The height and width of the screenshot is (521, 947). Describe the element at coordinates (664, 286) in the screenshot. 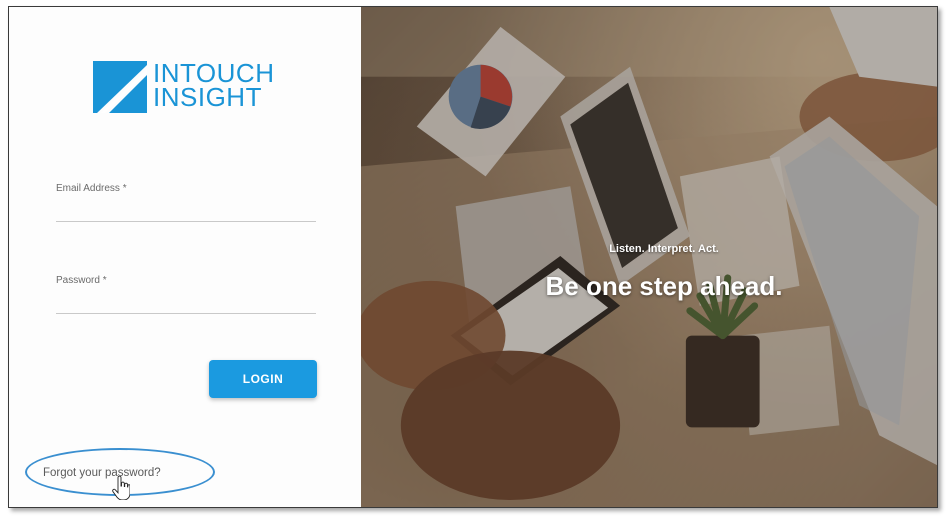

I see `hero-headline: Be one step ahead.` at that location.